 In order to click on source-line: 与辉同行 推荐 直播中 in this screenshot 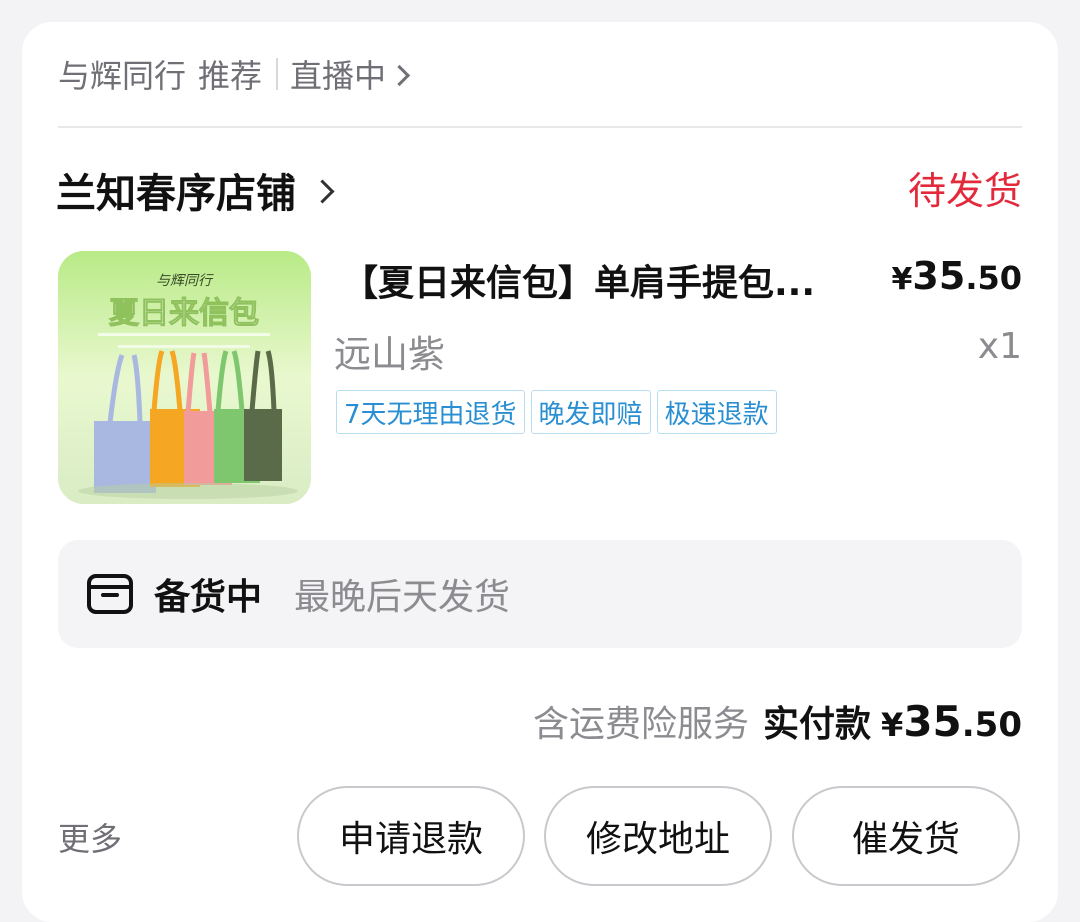, I will do `click(234, 74)`.